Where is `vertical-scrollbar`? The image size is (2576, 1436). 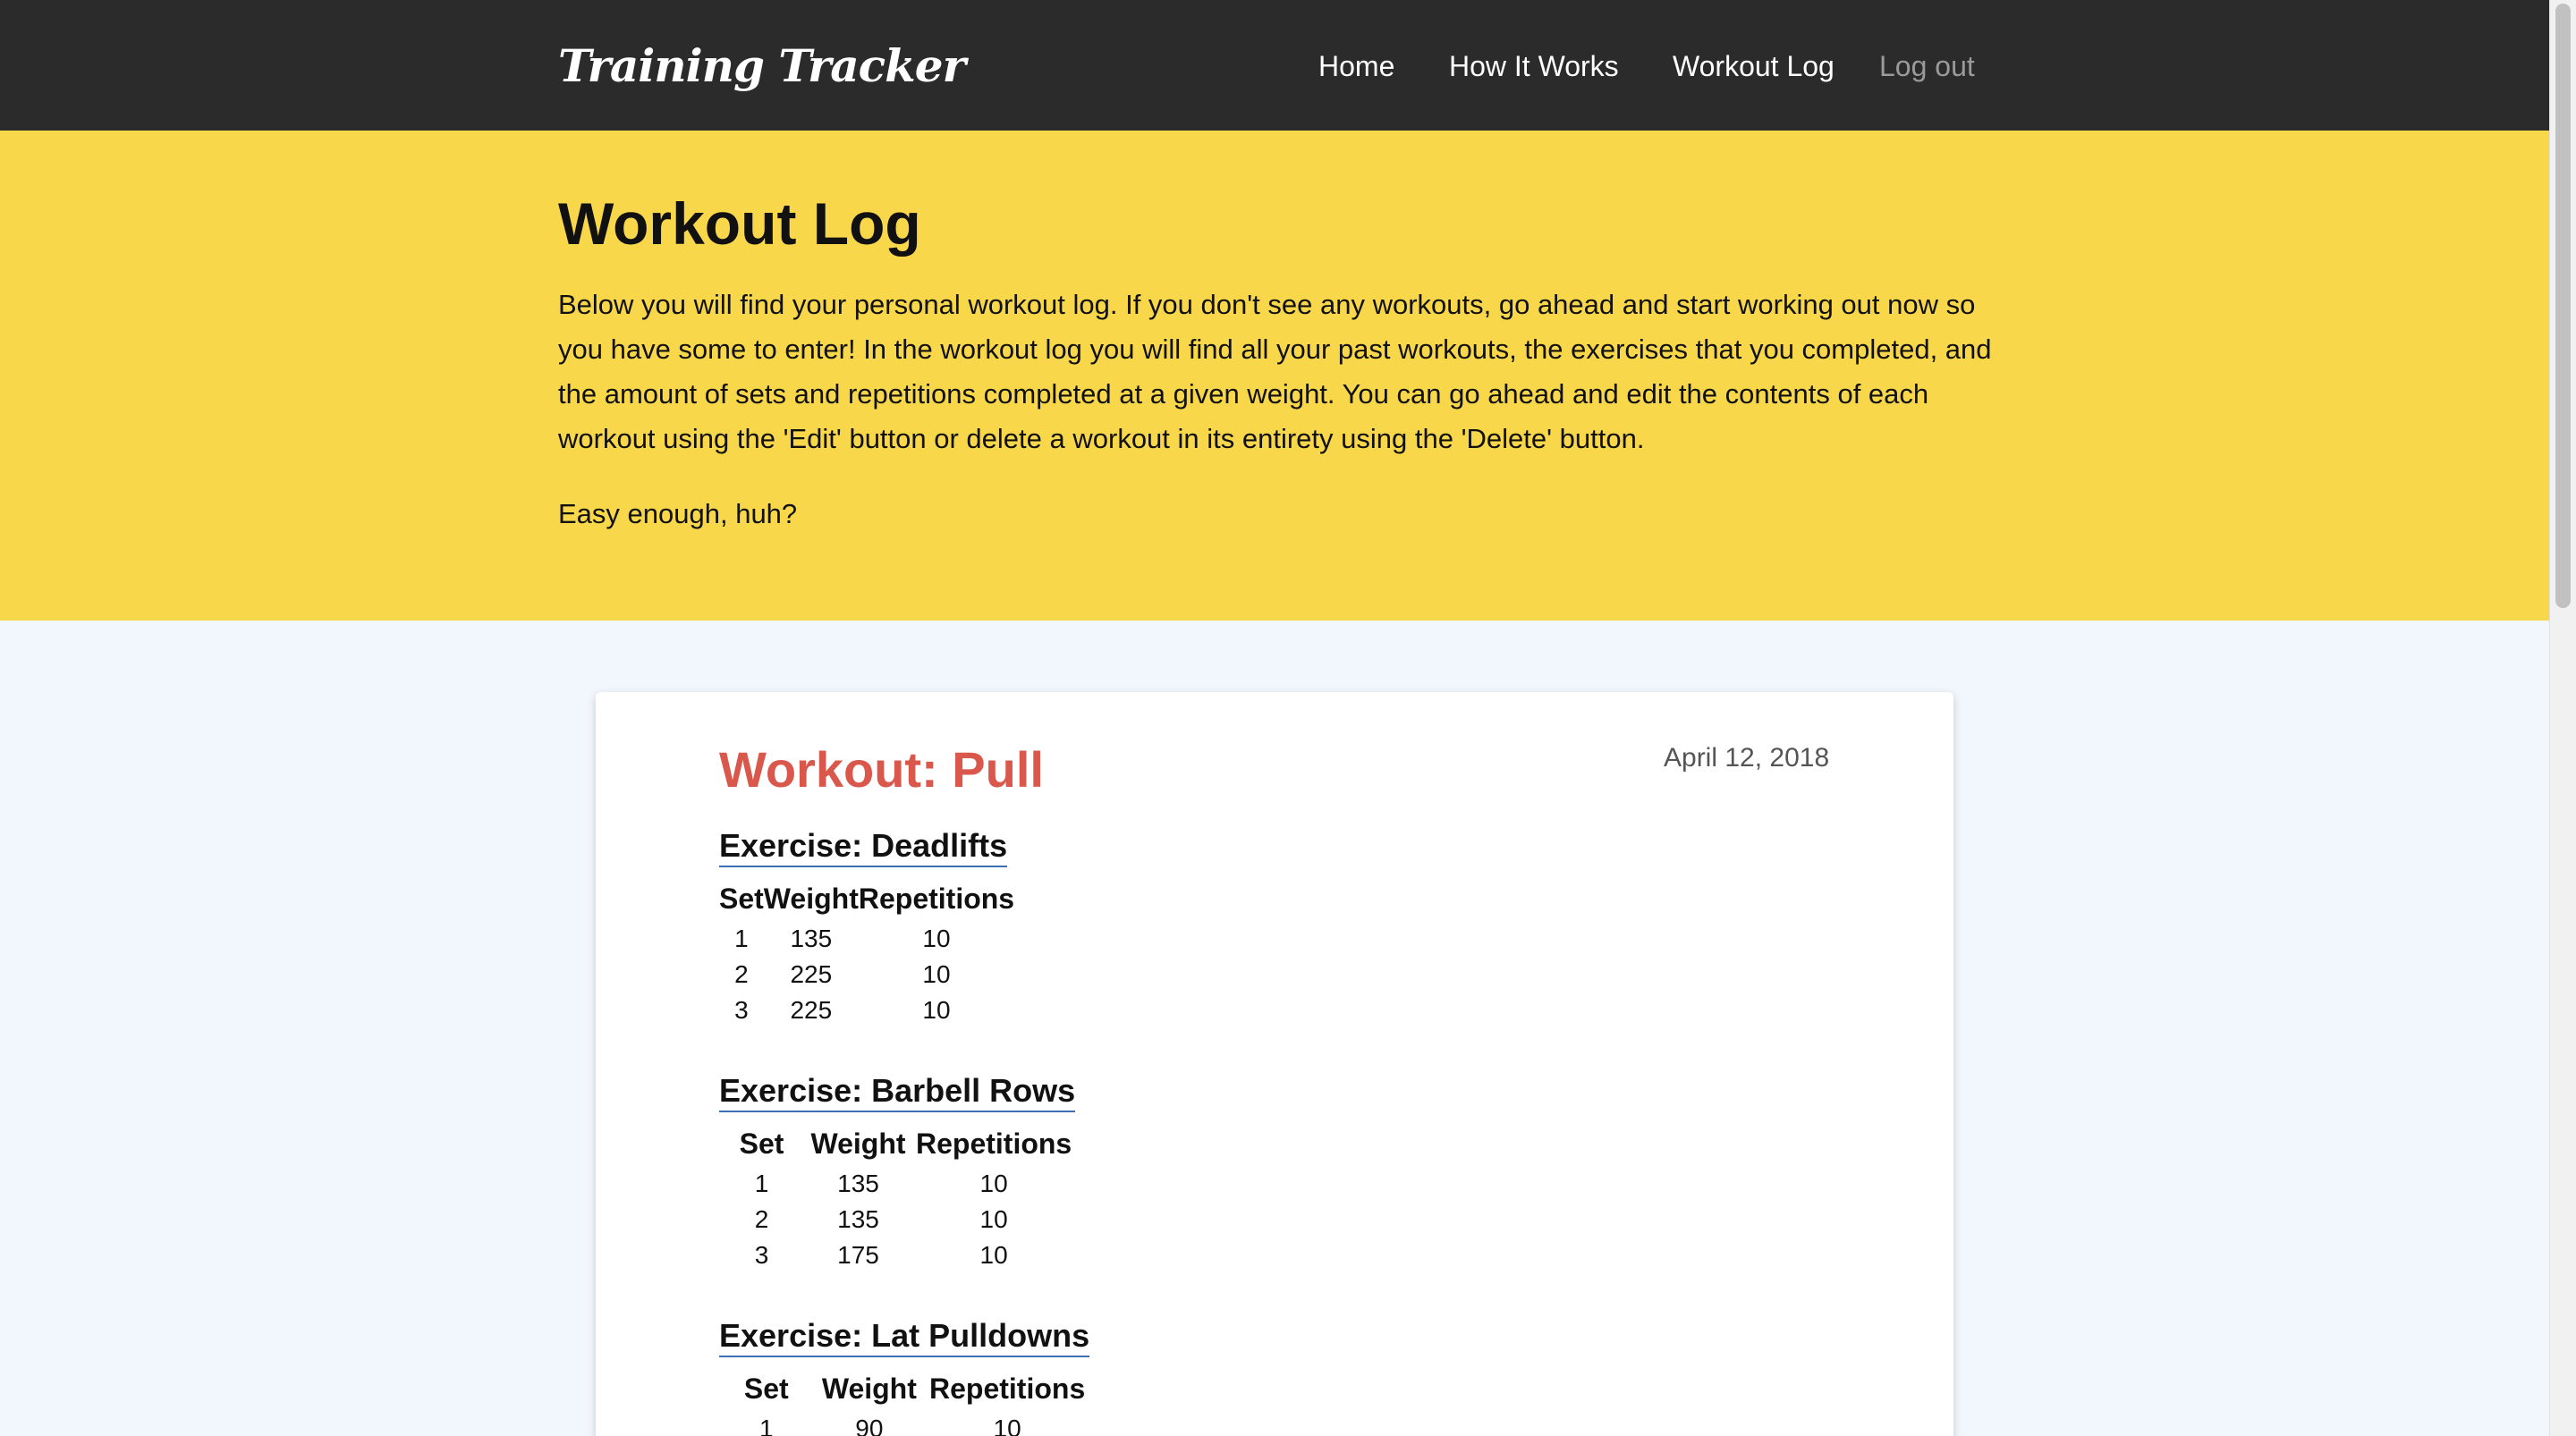 vertical-scrollbar is located at coordinates (2562, 718).